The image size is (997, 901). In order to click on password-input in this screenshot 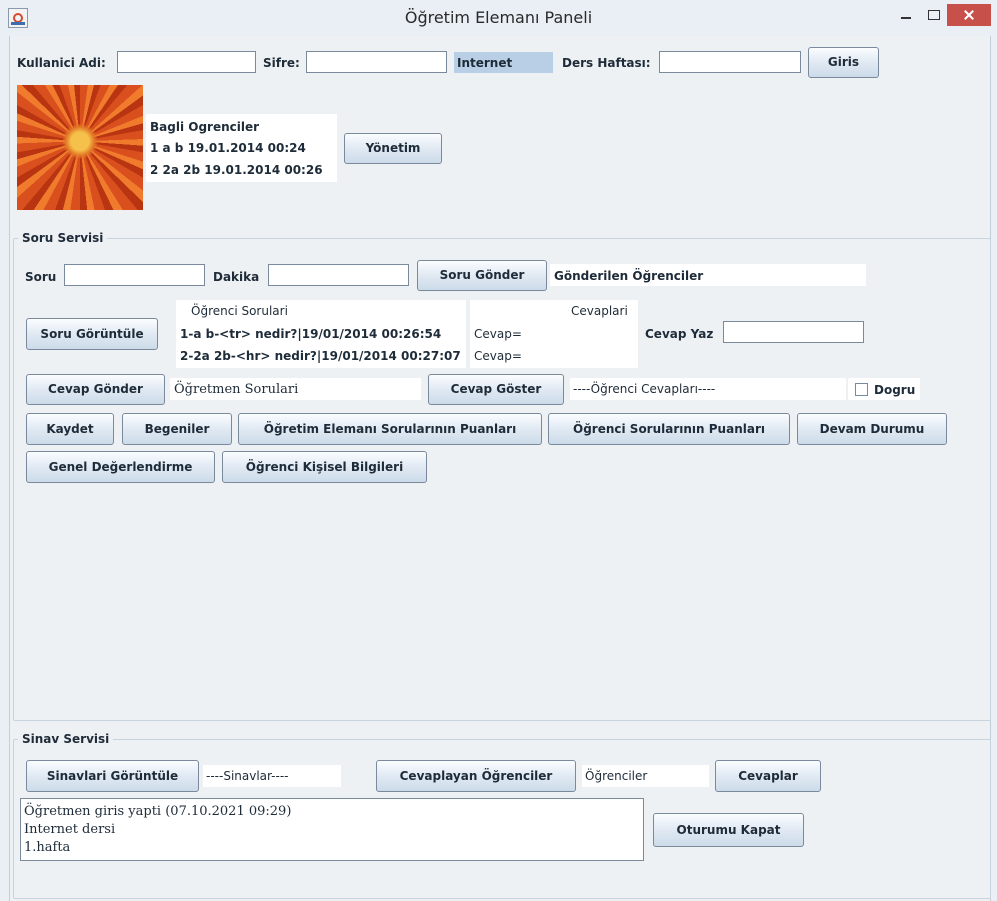, I will do `click(376, 62)`.